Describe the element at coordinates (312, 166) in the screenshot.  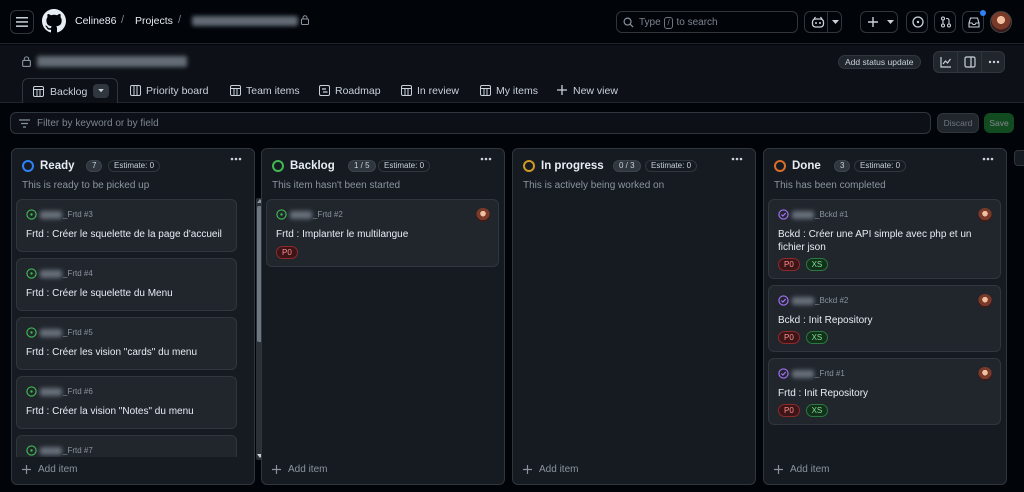
I see `column-title: Backlog` at that location.